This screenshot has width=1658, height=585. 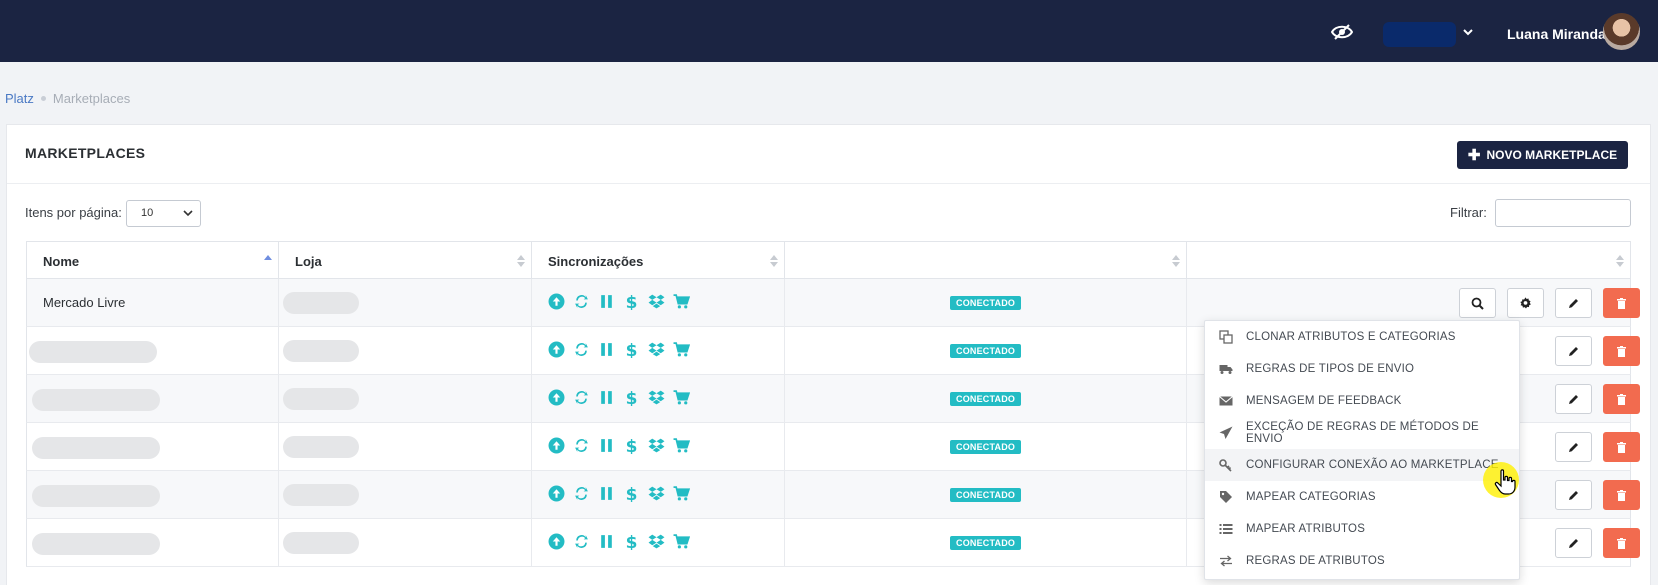 What do you see at coordinates (1477, 303) in the screenshot?
I see `view-button` at bounding box center [1477, 303].